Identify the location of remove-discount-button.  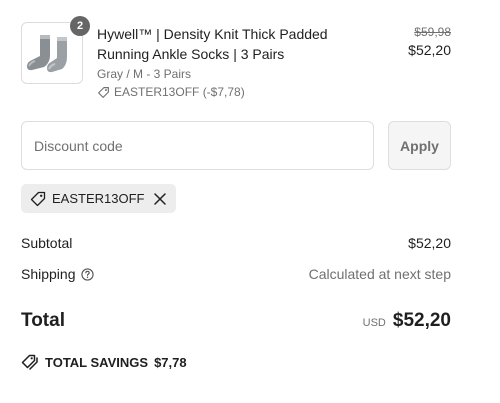
(160, 199).